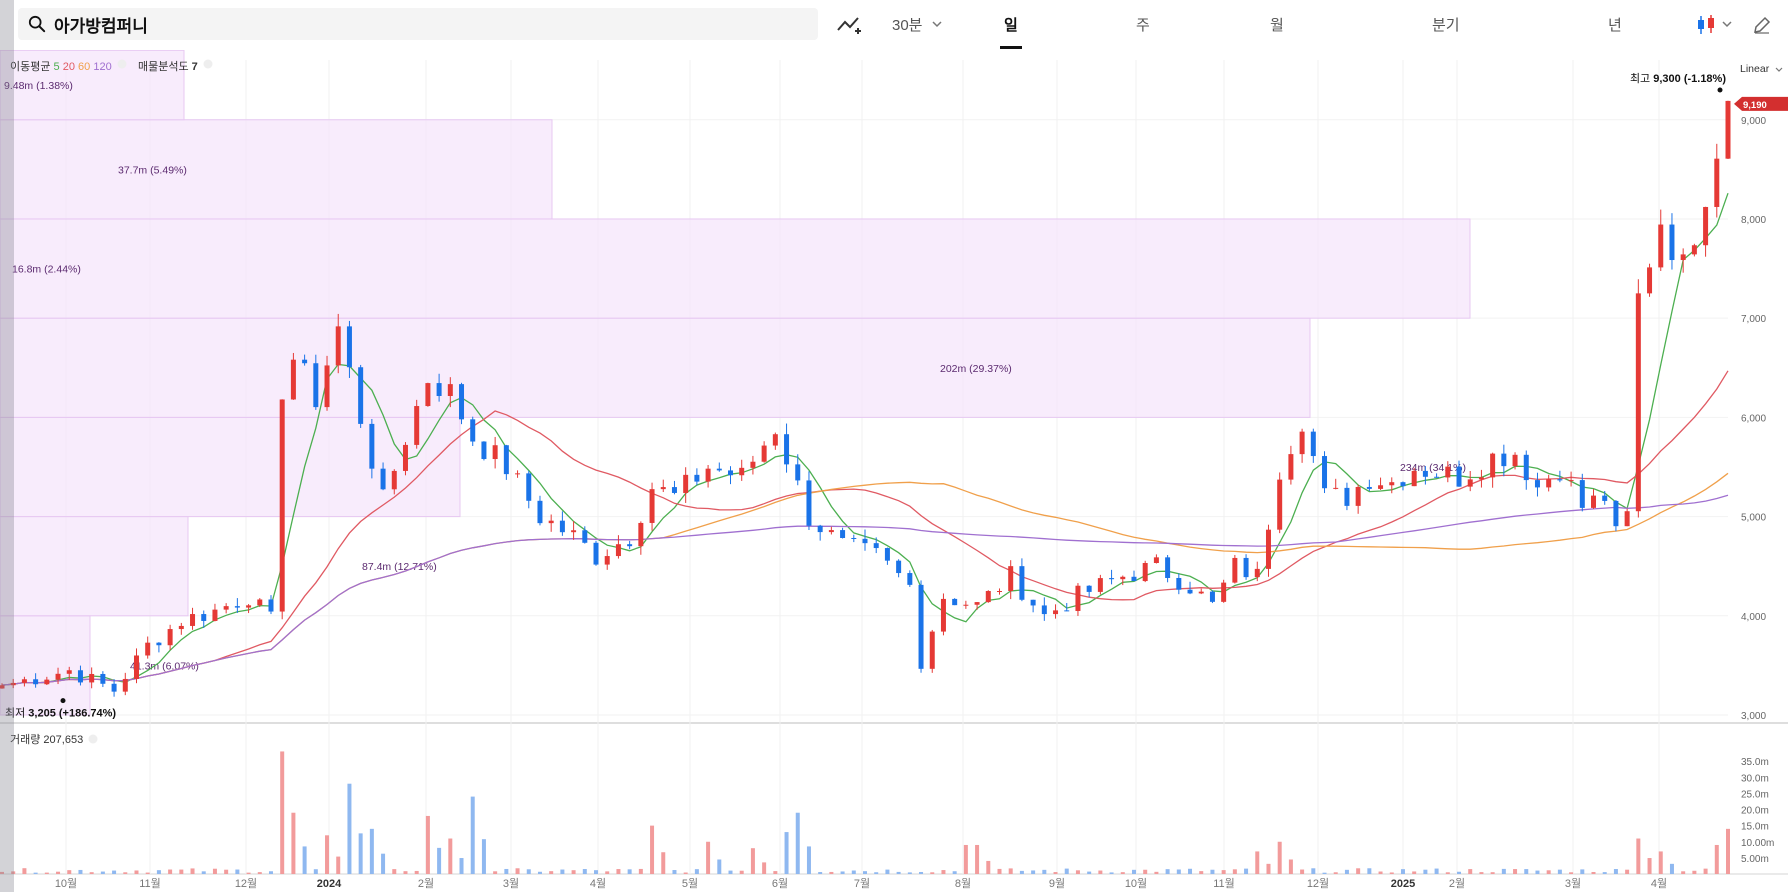 The image size is (1788, 892). I want to click on volume-profile-label: 202m (29.37%), so click(976, 369).